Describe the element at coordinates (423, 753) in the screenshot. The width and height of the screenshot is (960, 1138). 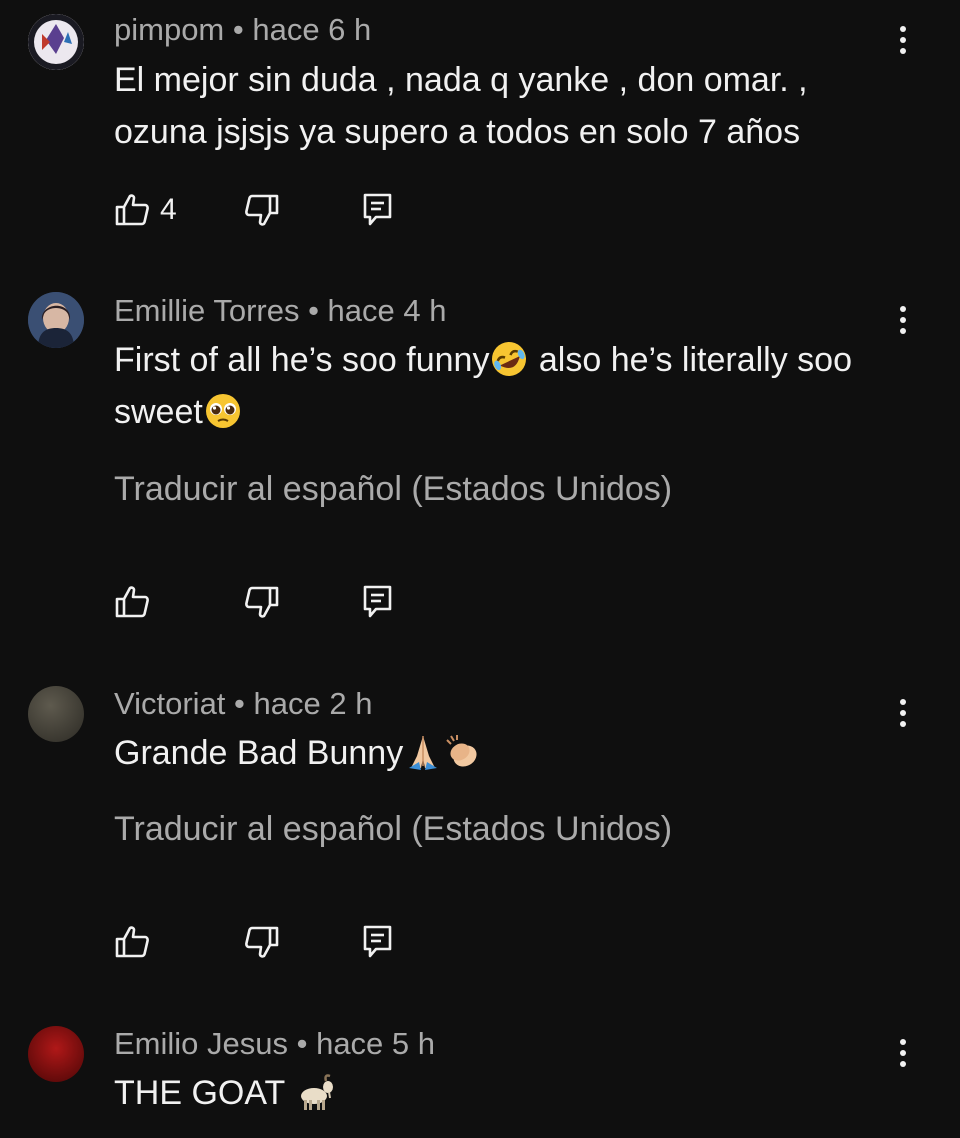
I see `folded-hands-emoji` at that location.